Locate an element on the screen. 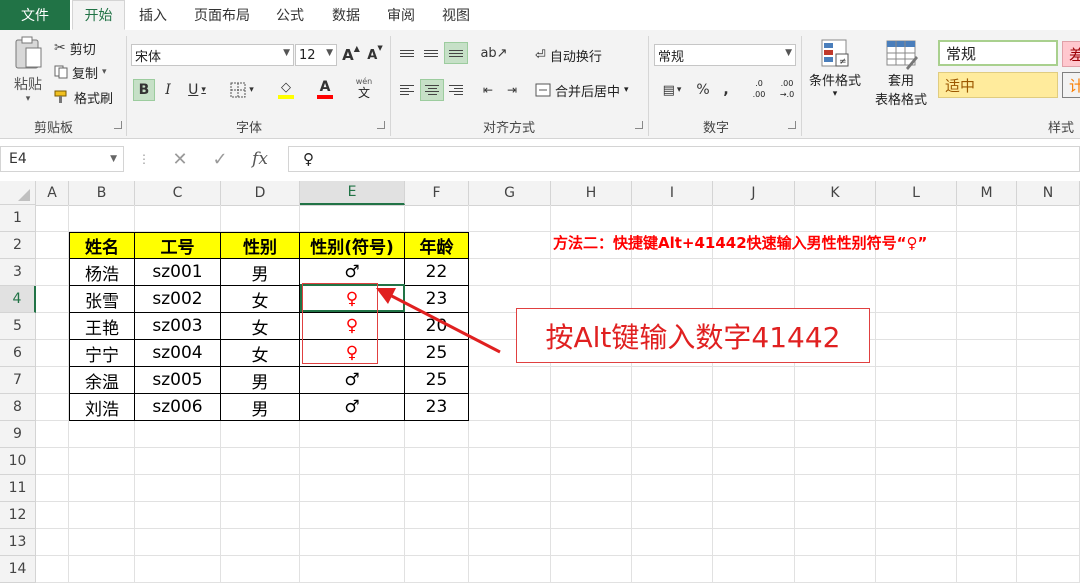  table-cell: 23 is located at coordinates (437, 407).